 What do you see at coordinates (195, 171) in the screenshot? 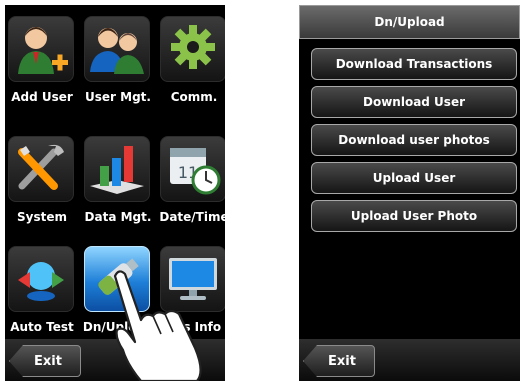
I see `calendar-clock-icon: 11` at bounding box center [195, 171].